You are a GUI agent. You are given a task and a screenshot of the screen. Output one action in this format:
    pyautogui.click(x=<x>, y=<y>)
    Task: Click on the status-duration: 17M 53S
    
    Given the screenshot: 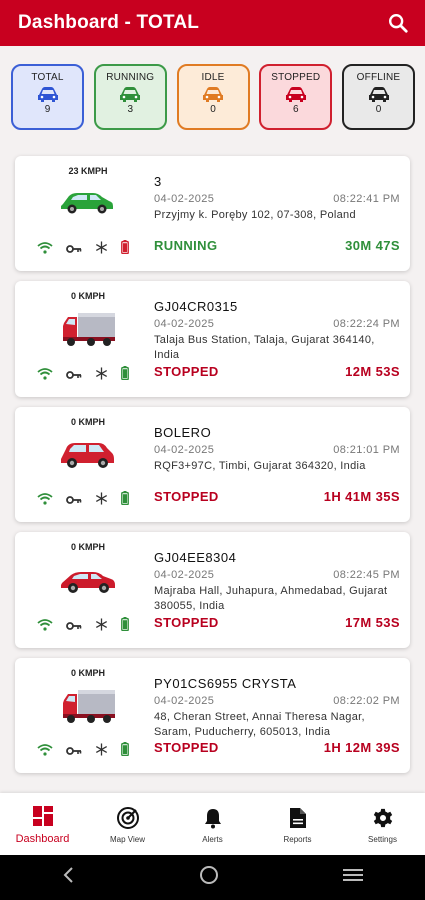 What is the action you would take?
    pyautogui.click(x=372, y=622)
    